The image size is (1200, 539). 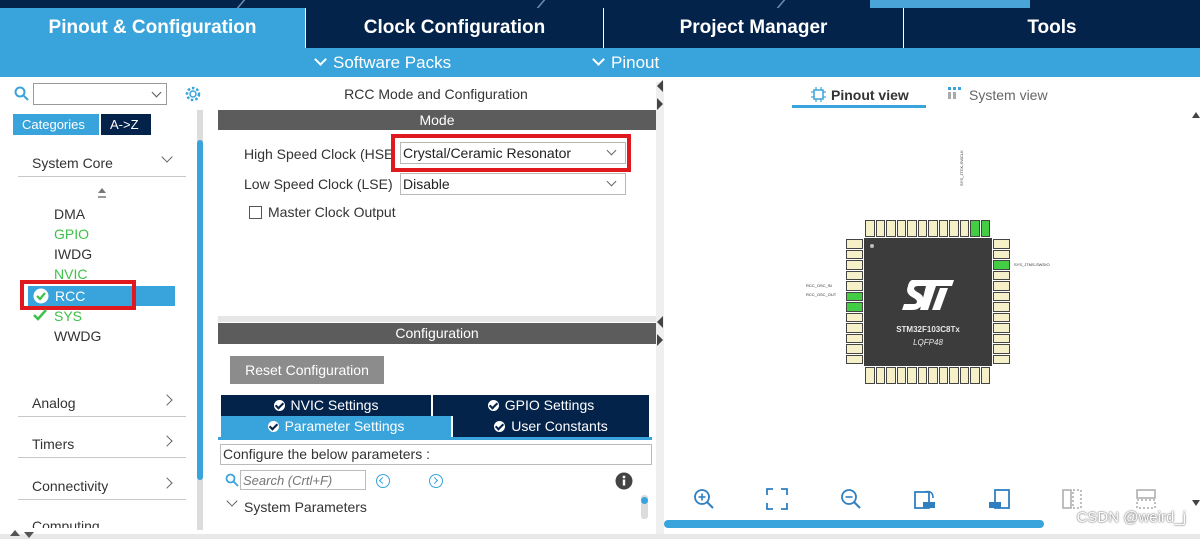 I want to click on list-item: SYS, so click(x=68, y=316).